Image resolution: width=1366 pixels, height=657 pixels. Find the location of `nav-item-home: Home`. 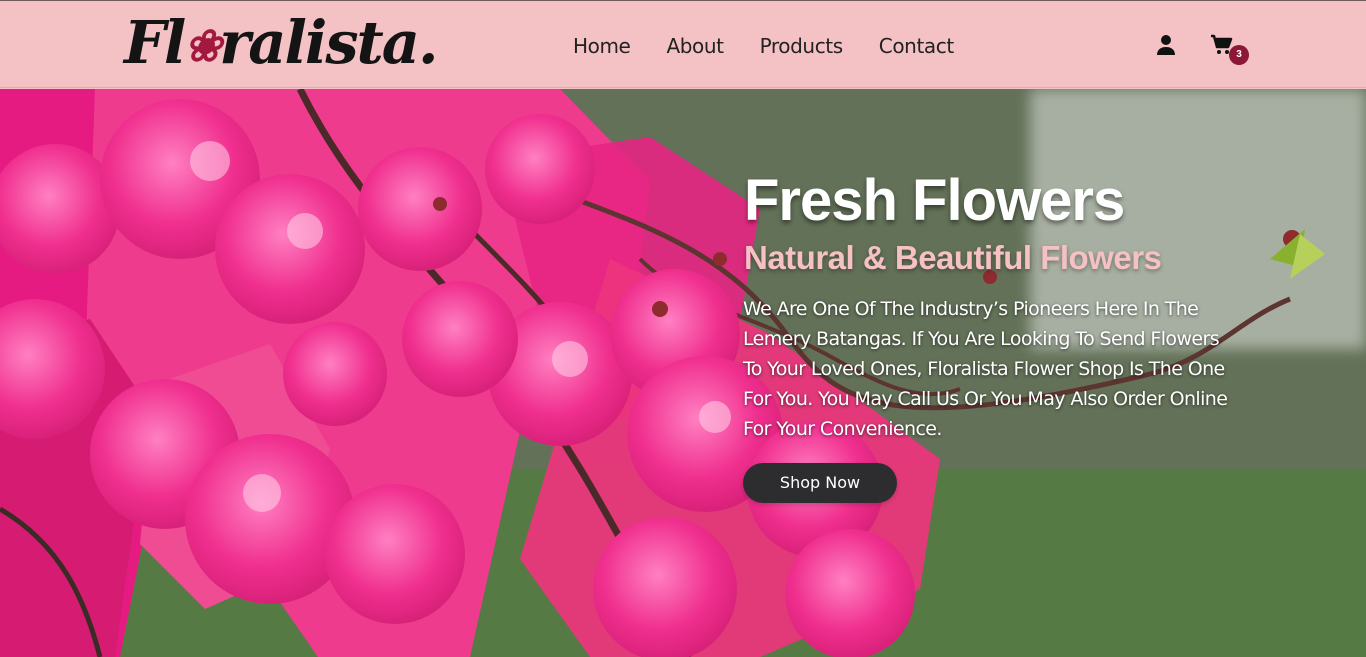

nav-item-home: Home is located at coordinates (602, 47).